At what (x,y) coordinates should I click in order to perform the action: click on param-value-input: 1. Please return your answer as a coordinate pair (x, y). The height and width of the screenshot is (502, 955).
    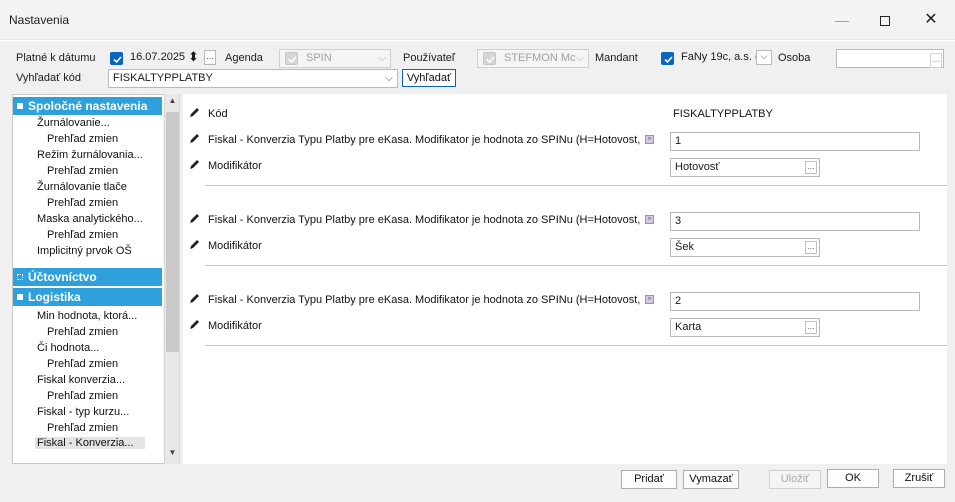
    Looking at the image, I should click on (795, 141).